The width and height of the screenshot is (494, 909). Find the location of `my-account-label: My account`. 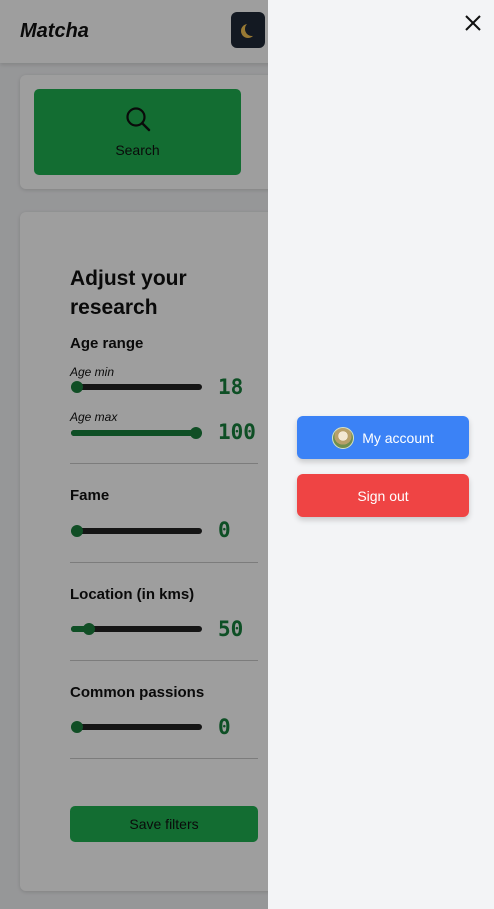

my-account-label: My account is located at coordinates (398, 437).